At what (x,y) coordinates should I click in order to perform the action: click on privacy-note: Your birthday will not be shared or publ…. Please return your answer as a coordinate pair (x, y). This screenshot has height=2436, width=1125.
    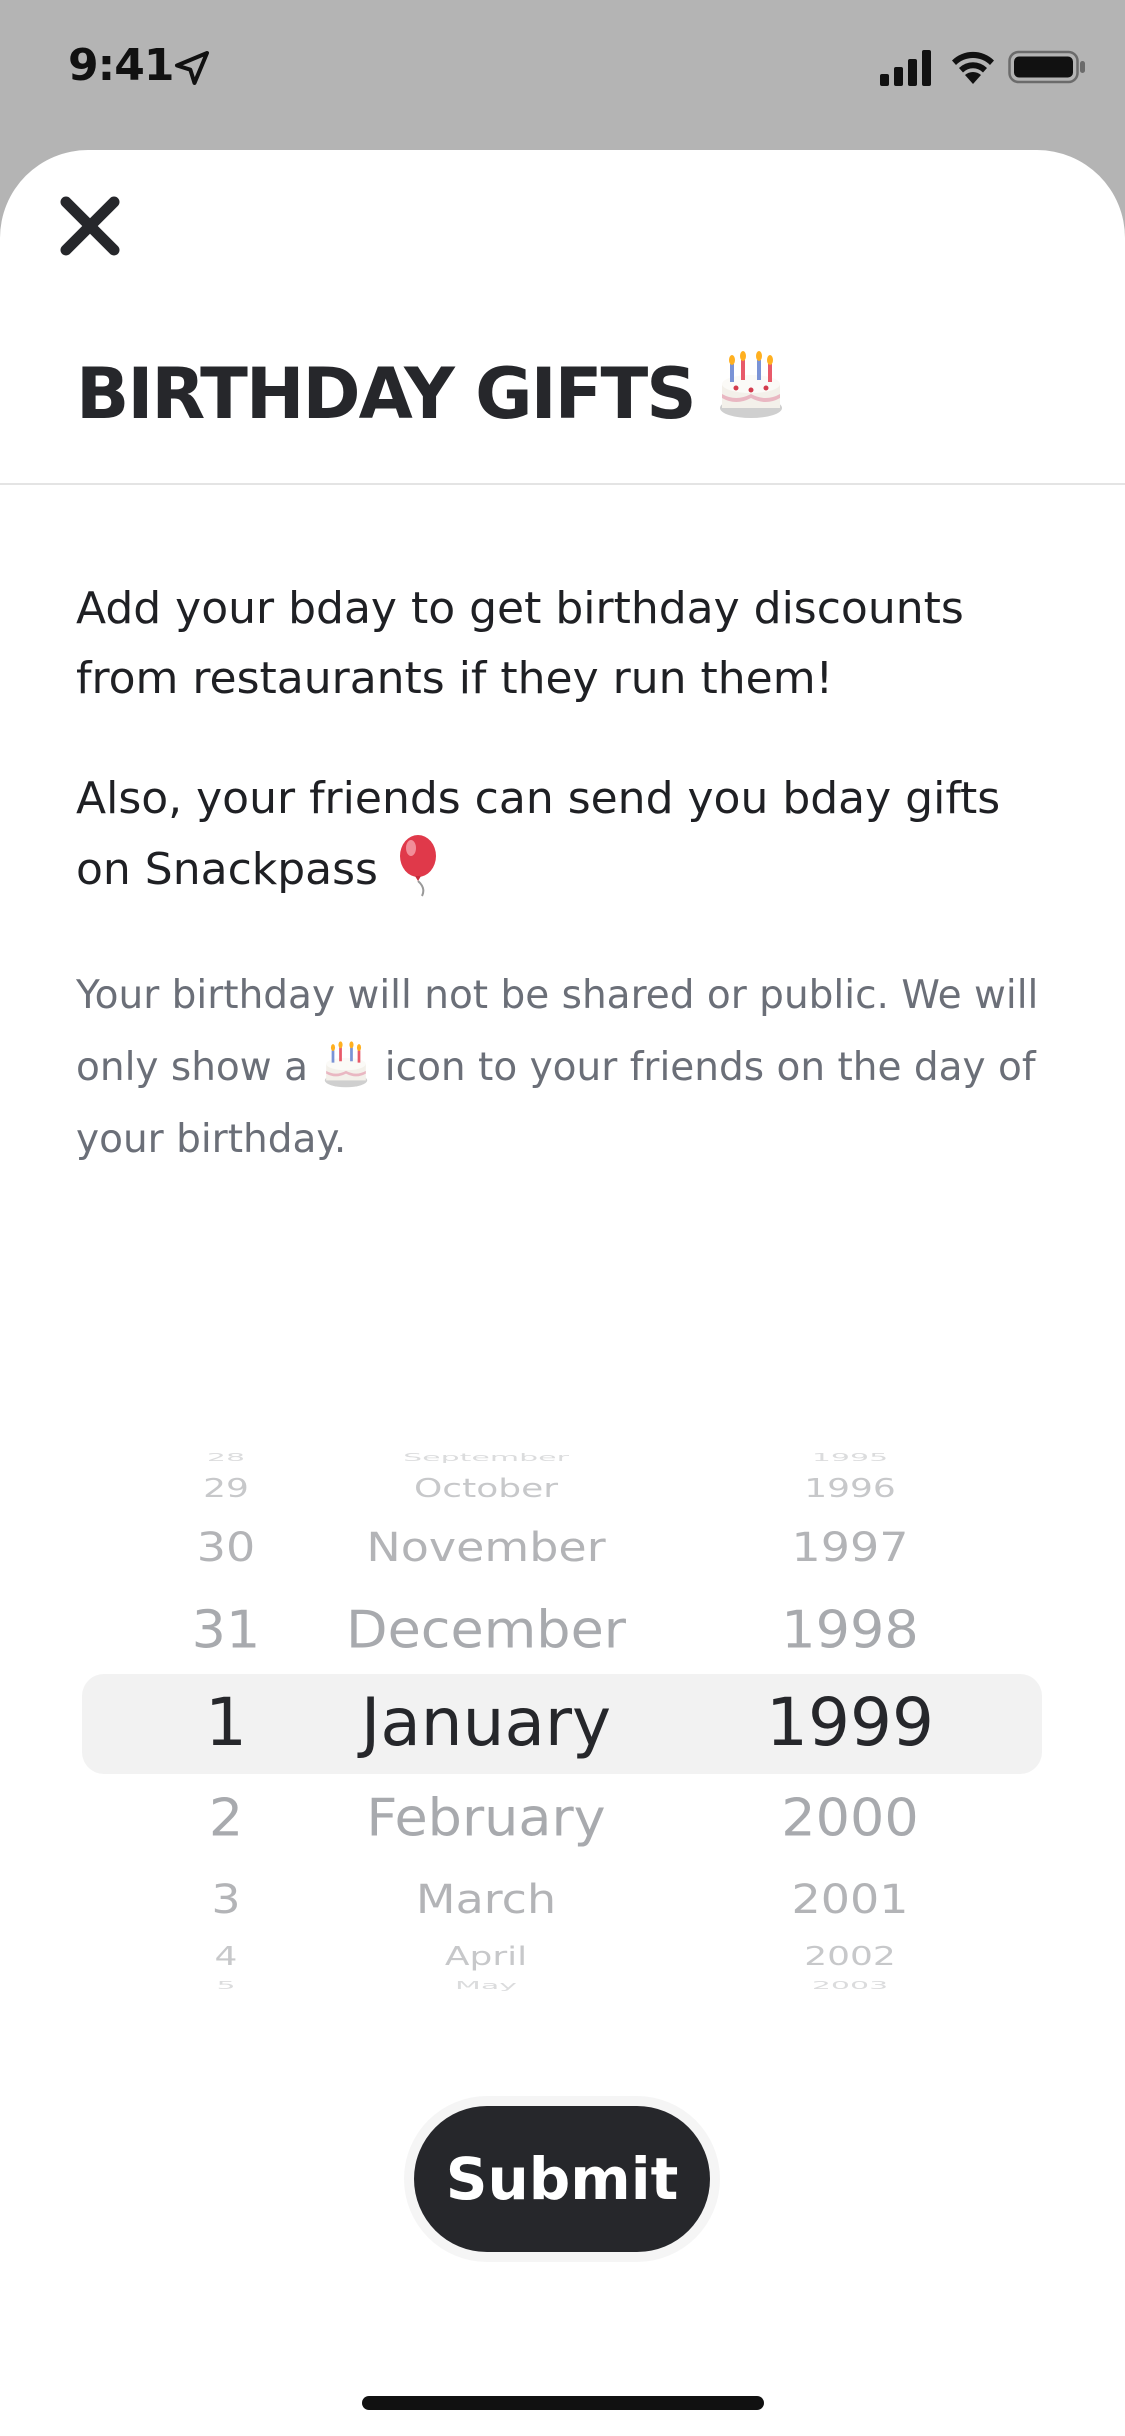
    Looking at the image, I should click on (576, 1068).